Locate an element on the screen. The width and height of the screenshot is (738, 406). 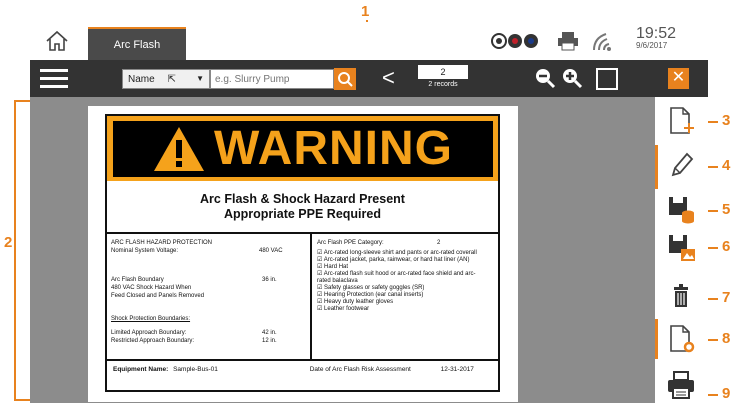
save-to-database-icon is located at coordinates (681, 210).